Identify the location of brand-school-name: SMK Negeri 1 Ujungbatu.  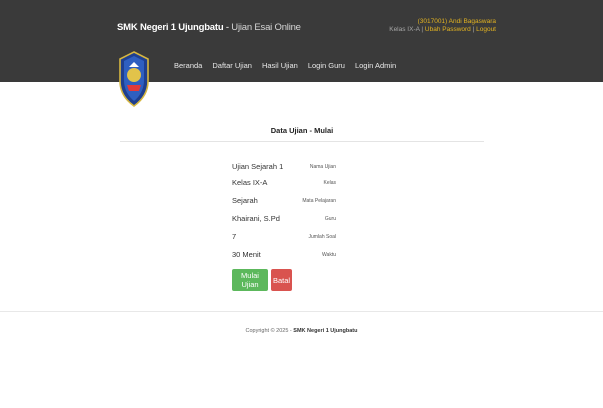
(170, 27).